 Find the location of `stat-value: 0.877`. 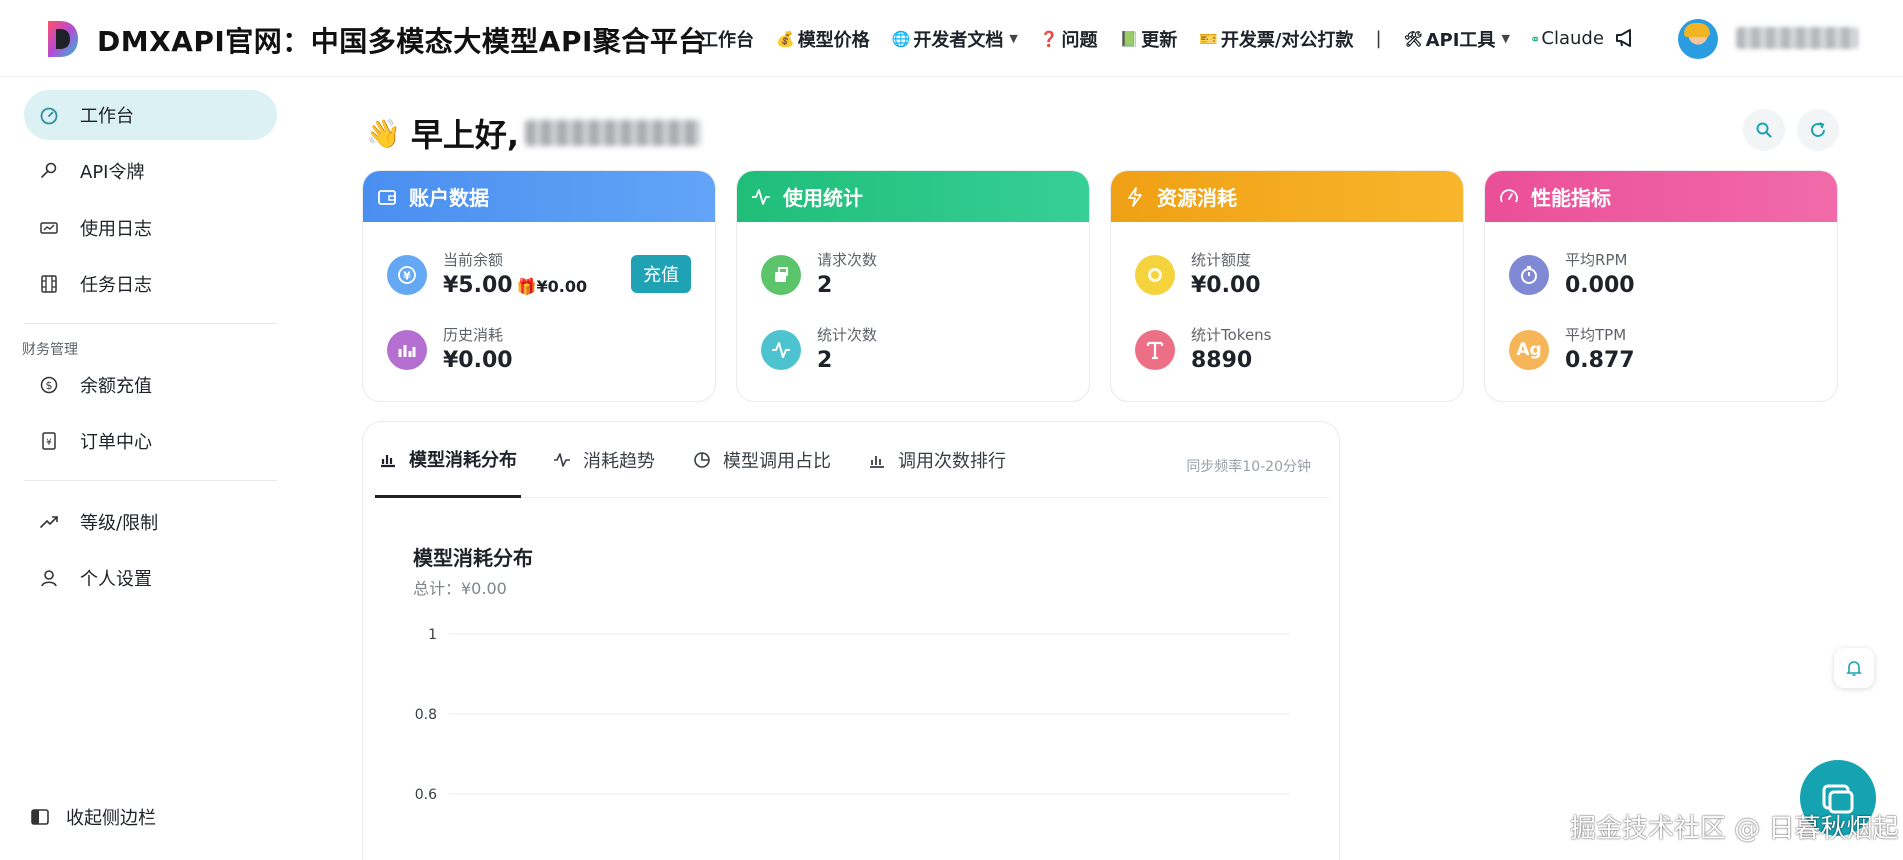

stat-value: 0.877 is located at coordinates (1600, 360).